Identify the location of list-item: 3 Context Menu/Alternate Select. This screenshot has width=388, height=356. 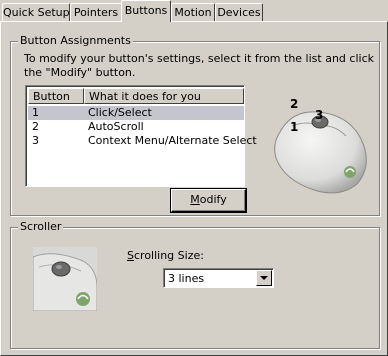
(142, 141).